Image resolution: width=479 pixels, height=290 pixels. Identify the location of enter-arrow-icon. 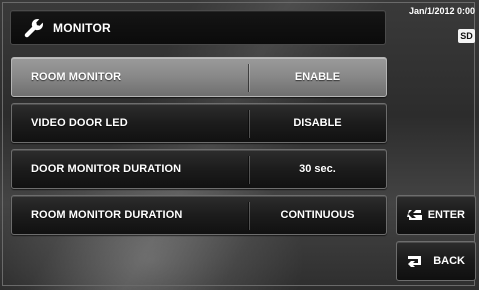
(414, 215).